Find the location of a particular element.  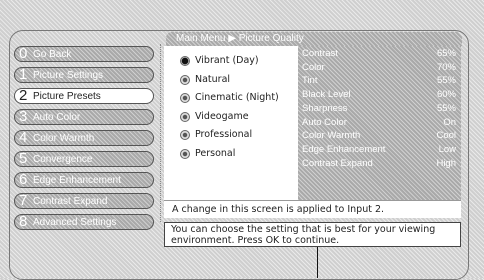

menu-button-color-warmth: 4 Color Warmth is located at coordinates (84, 138).